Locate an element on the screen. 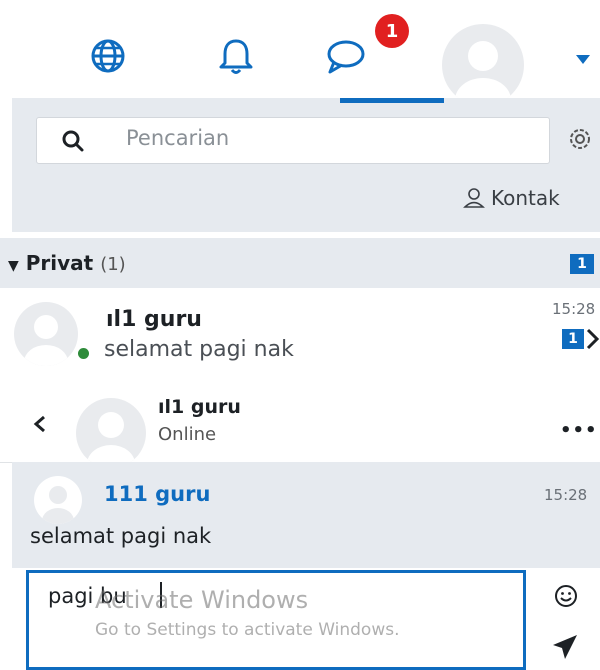 The width and height of the screenshot is (600, 670). conversation-unread-badge: 1 is located at coordinates (573, 339).